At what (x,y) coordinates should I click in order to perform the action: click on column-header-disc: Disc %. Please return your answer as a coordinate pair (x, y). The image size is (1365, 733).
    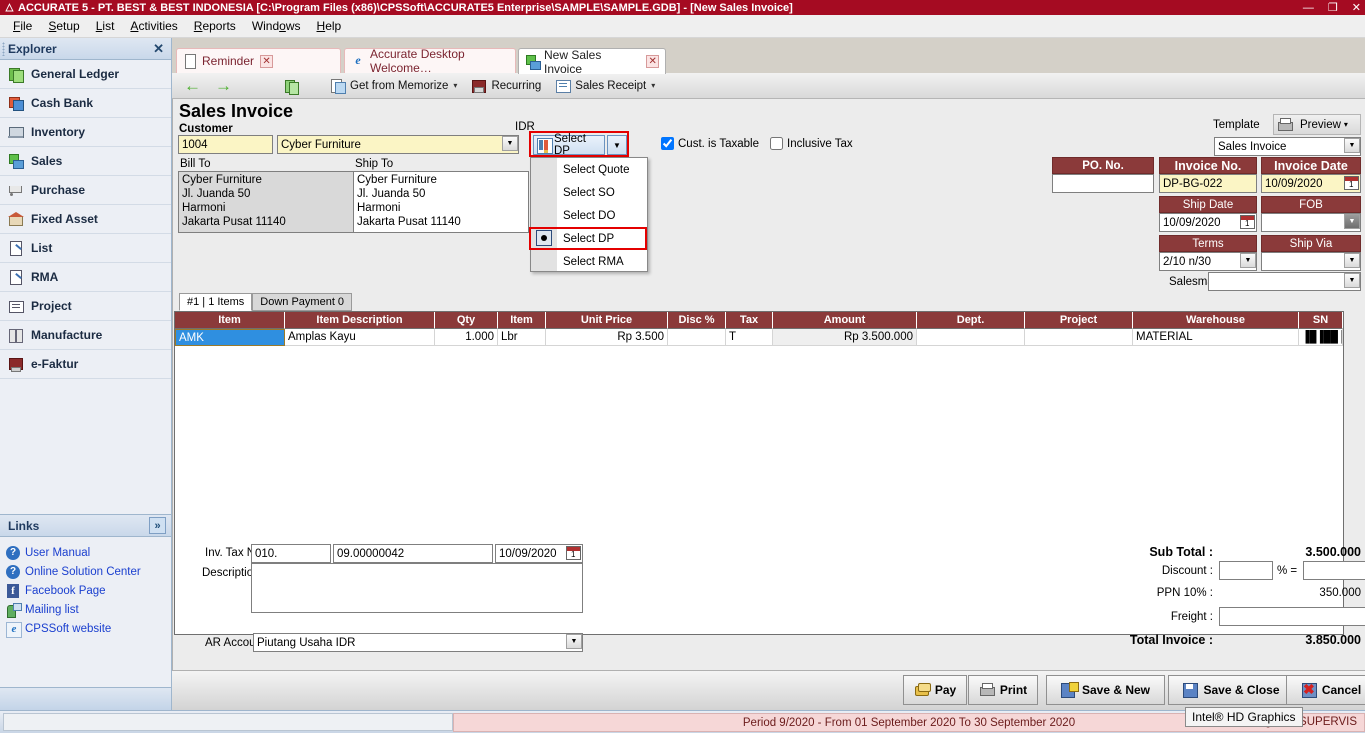
    Looking at the image, I should click on (697, 320).